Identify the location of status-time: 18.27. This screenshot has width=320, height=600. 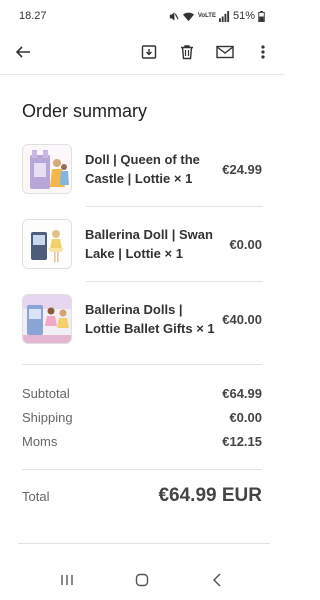
(33, 16).